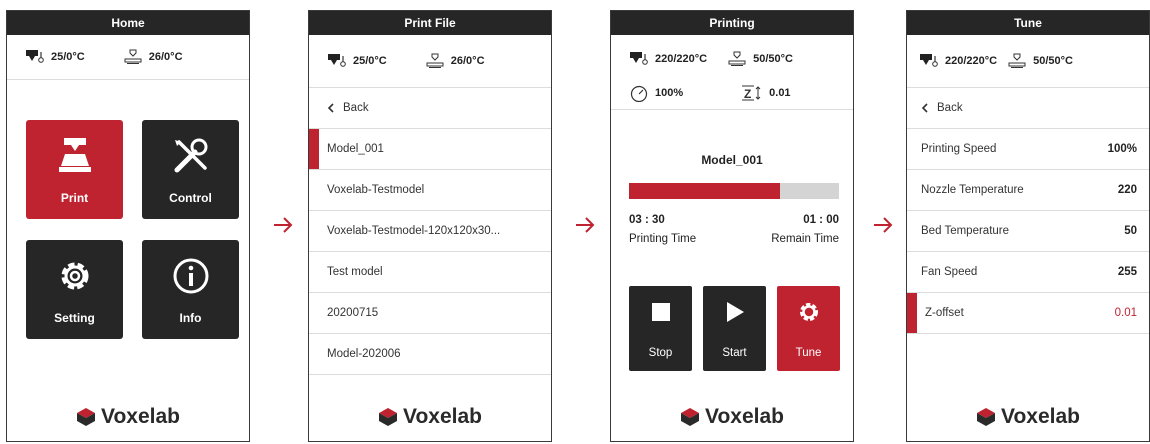 The image size is (1150, 444). Describe the element at coordinates (353, 313) in the screenshot. I see `file-name: 20200715` at that location.